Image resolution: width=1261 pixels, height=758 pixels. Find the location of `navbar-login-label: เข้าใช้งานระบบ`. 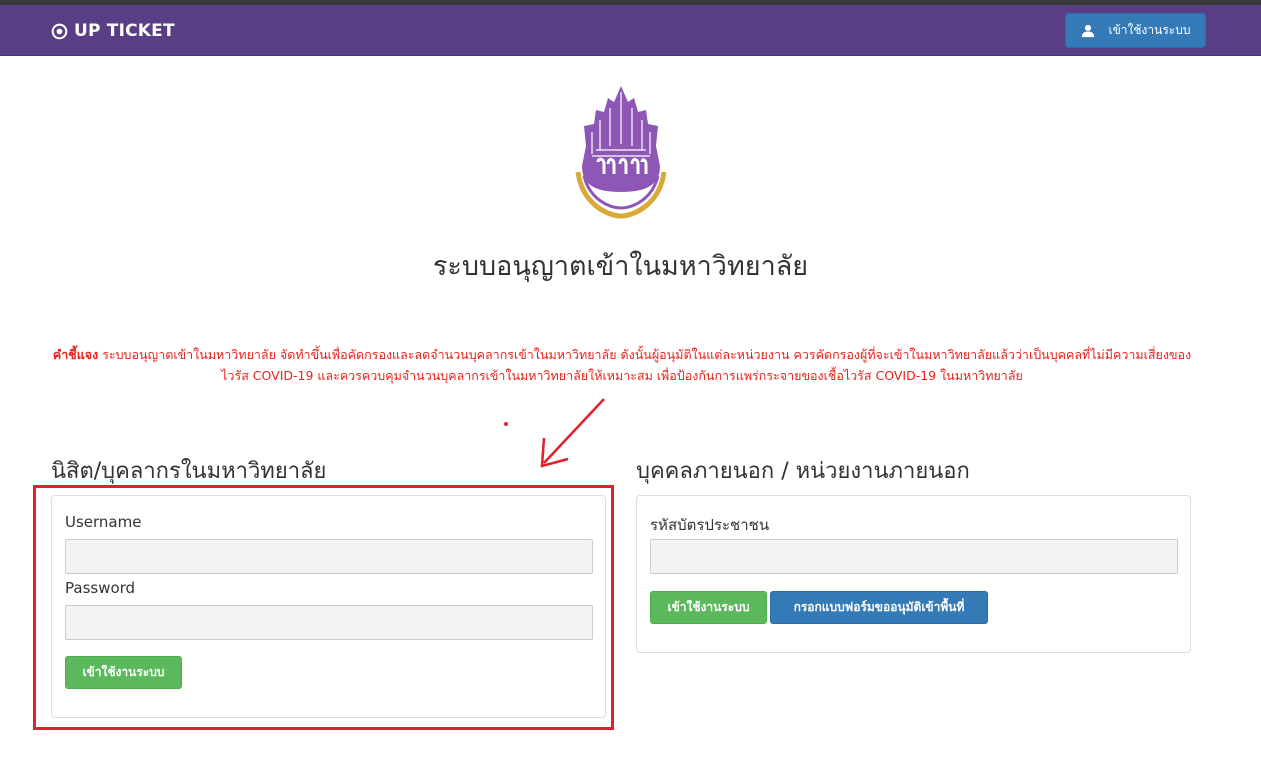

navbar-login-label: เข้าใช้งานระบบ is located at coordinates (1149, 30).